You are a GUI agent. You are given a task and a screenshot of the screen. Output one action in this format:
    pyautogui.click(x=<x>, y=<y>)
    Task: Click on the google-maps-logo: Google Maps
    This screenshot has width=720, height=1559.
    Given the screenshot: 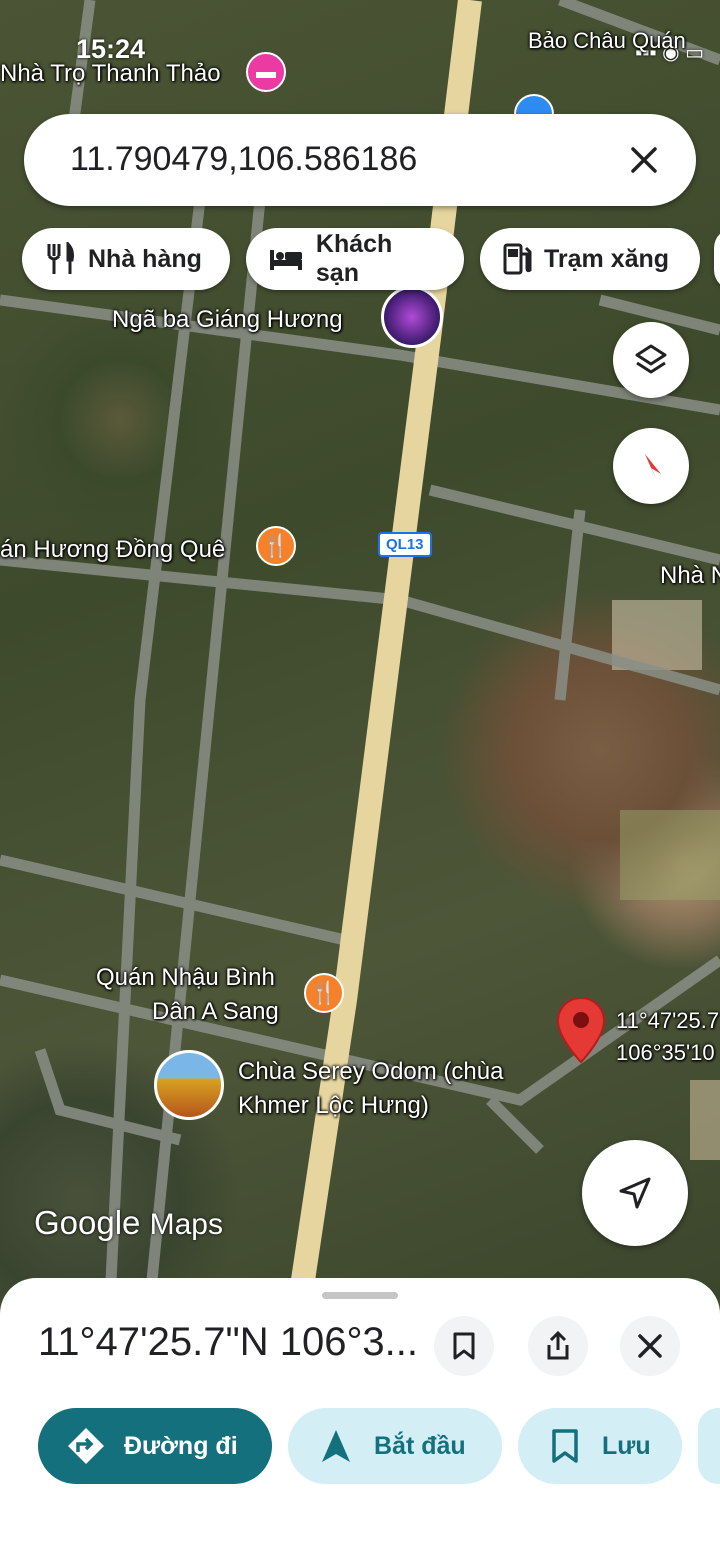 What is the action you would take?
    pyautogui.click(x=128, y=1223)
    